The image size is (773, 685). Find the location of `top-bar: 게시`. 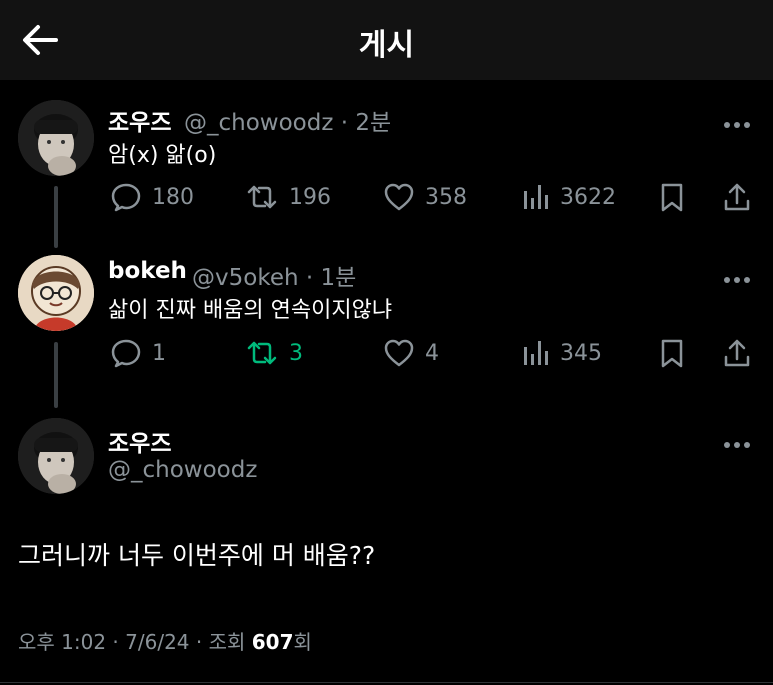

top-bar: 게시 is located at coordinates (386, 40).